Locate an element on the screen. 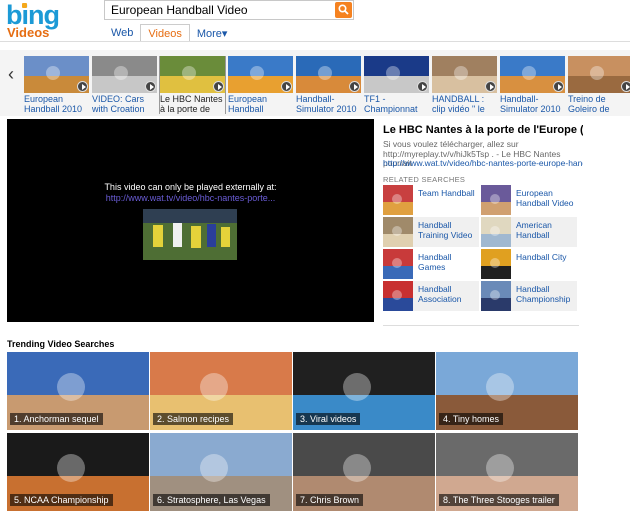 This screenshot has width=630, height=511. related-search-item: Handball Training Video is located at coordinates (431, 232).